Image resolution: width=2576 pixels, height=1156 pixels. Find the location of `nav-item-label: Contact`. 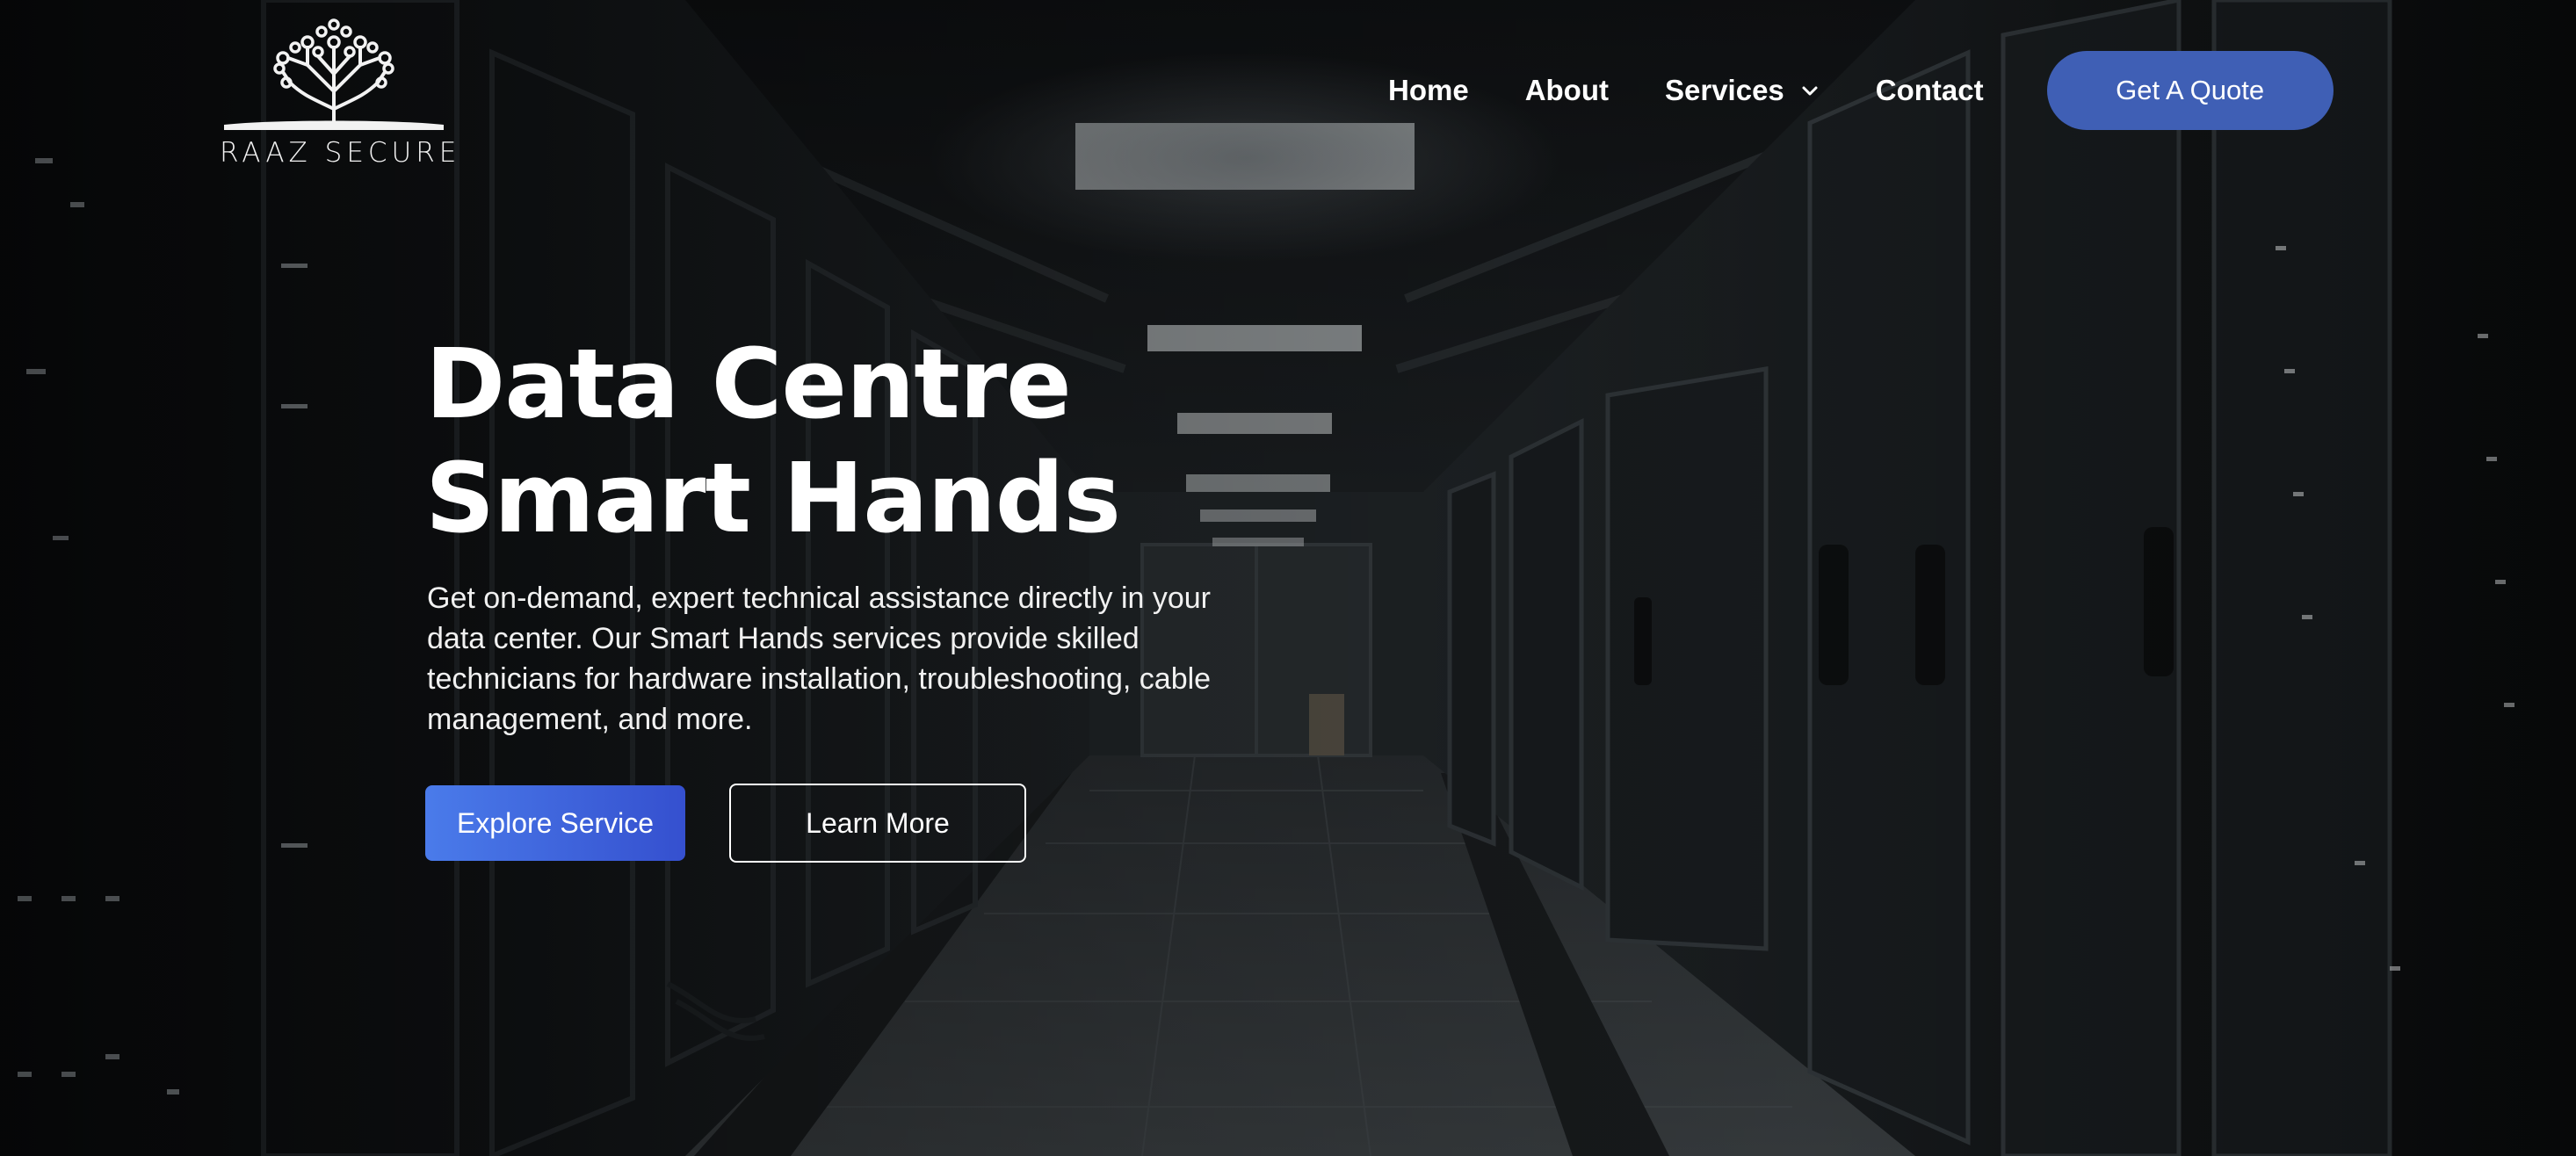

nav-item-label: Contact is located at coordinates (1929, 90).